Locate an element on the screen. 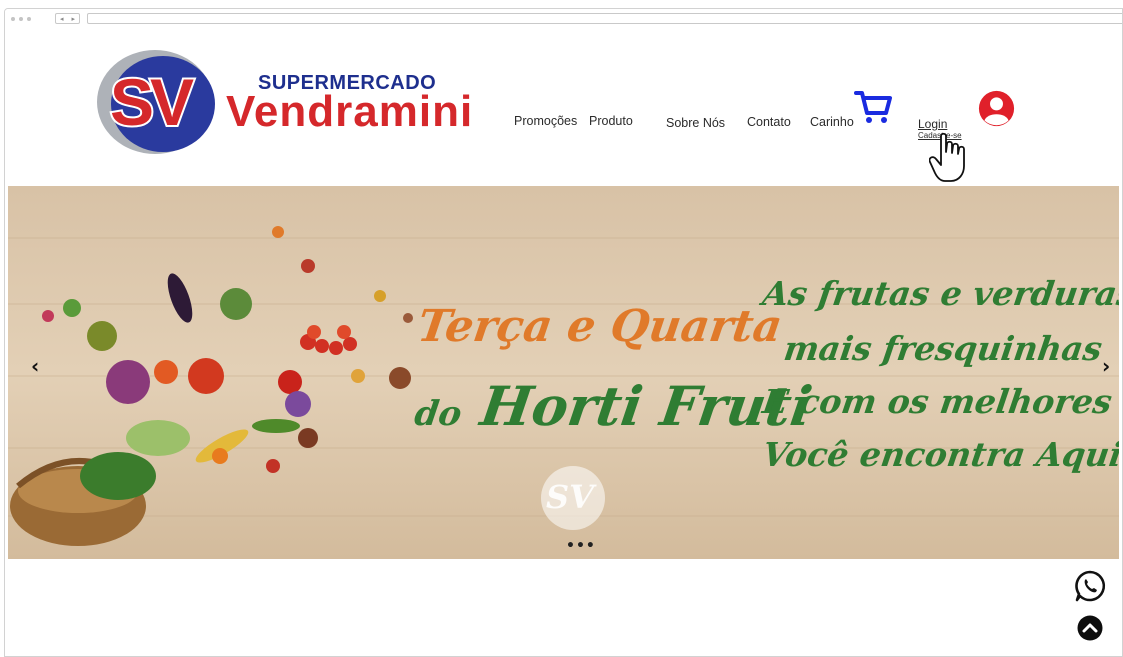 Image resolution: width=1123 pixels, height=657 pixels. hero-right-line-1: As frutas e verduras is located at coordinates (939, 293).